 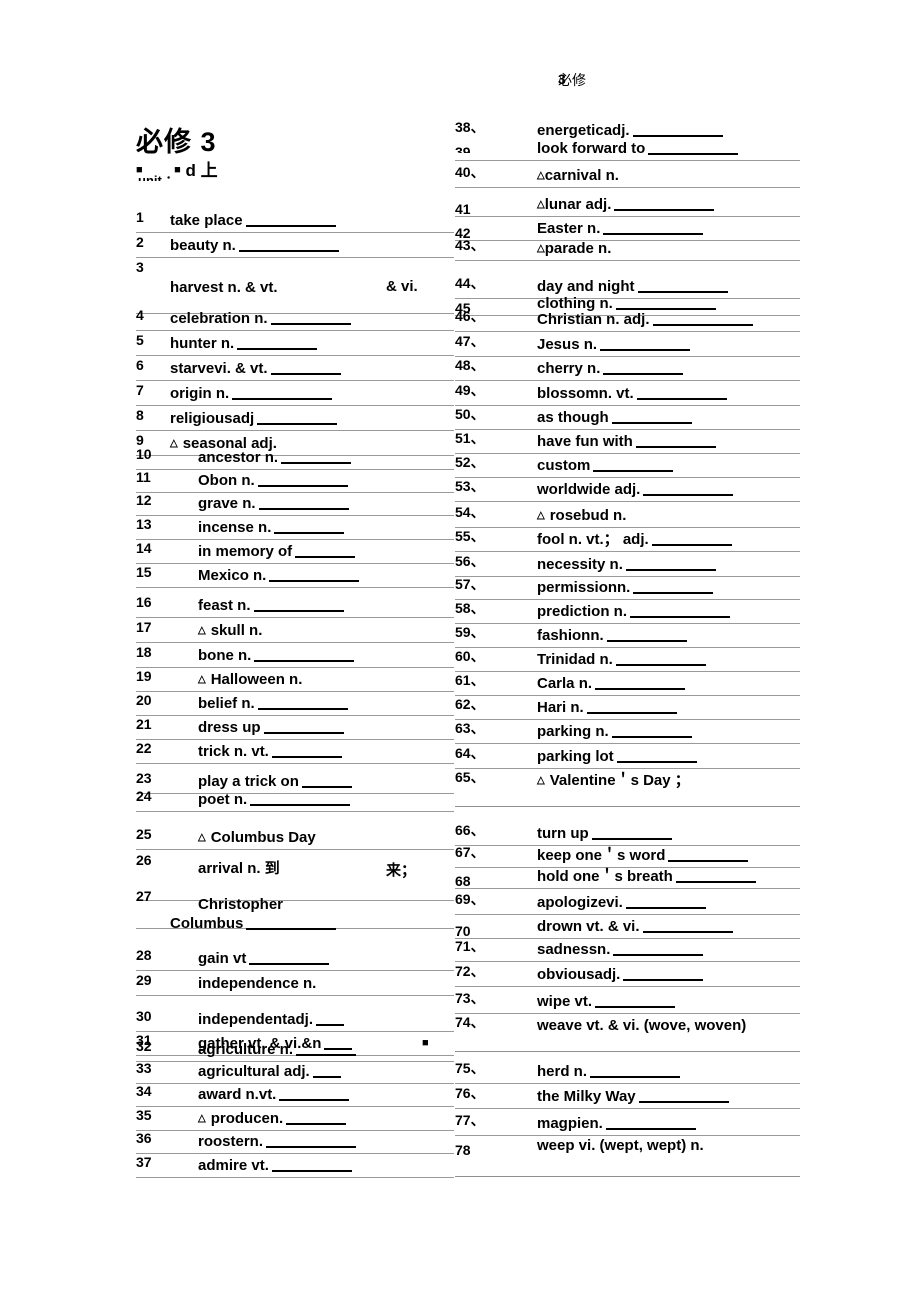 I want to click on term-text-line2: Columbus, so click(x=254, y=923).